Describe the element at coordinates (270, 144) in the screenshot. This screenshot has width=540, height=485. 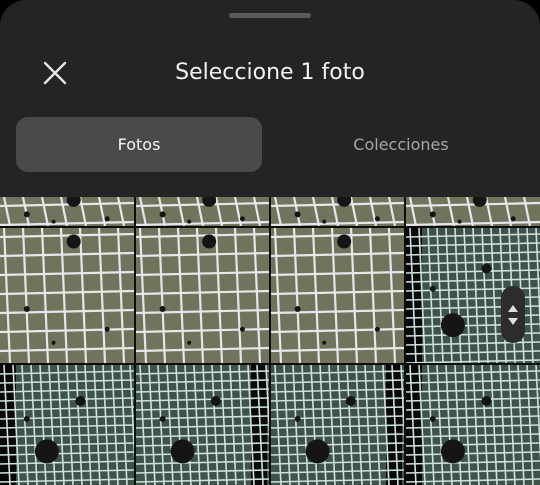
I see `tab-bar: Fotos Colecciones` at that location.